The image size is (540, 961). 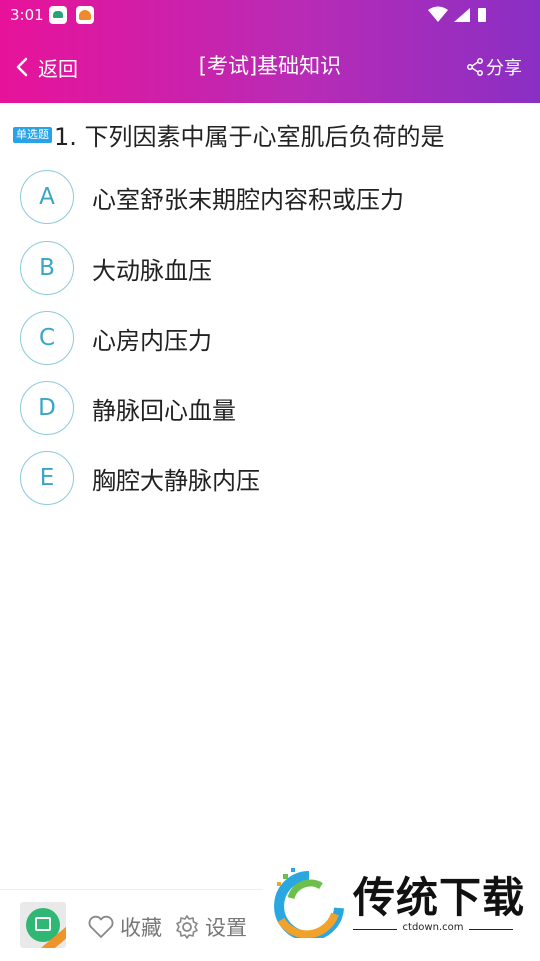 What do you see at coordinates (43, 925) in the screenshot?
I see `app-logo` at bounding box center [43, 925].